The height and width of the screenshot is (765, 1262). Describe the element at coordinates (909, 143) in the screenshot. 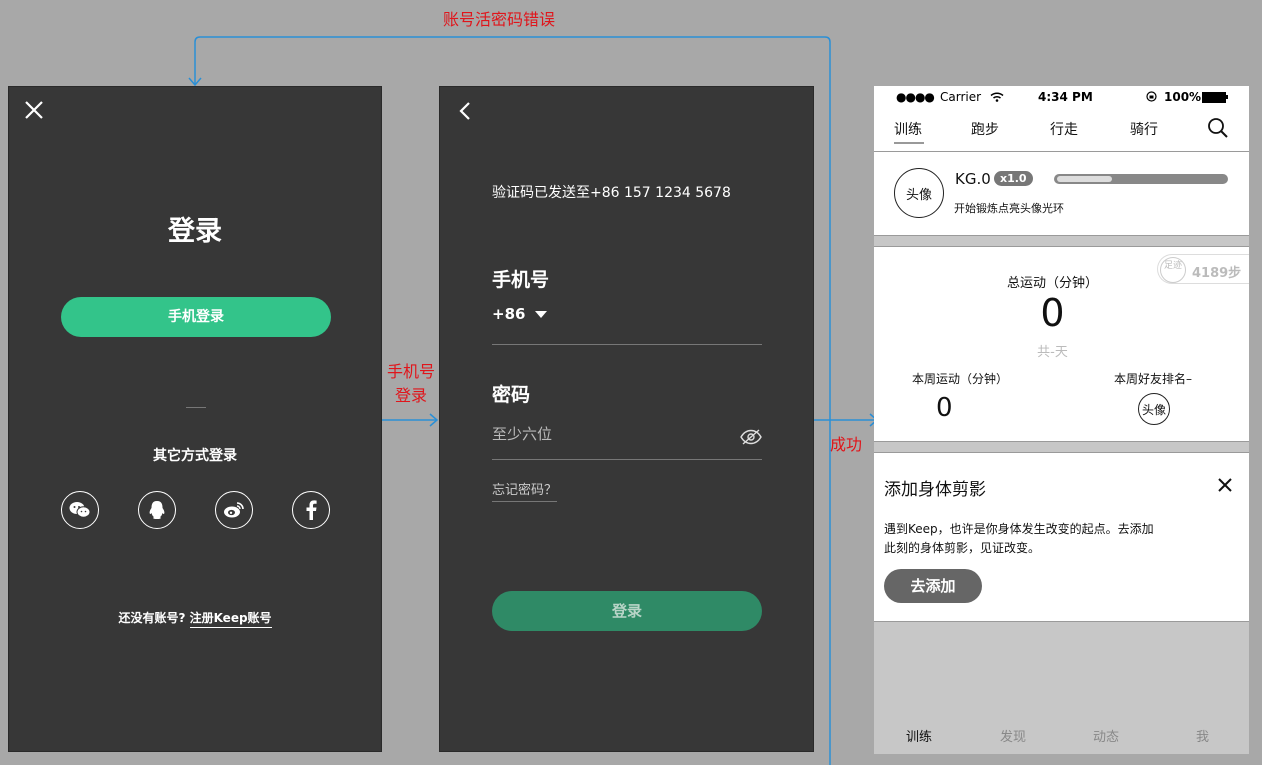

I see `tab-underline` at that location.